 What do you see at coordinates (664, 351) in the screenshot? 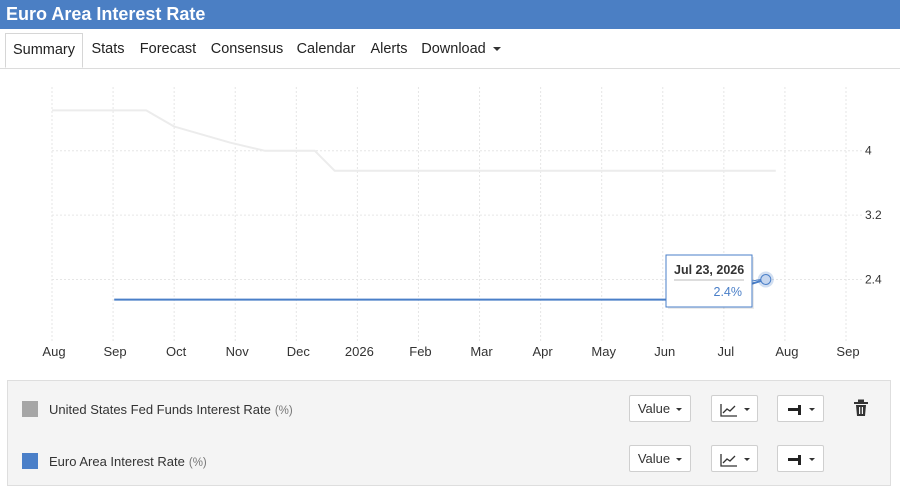
I see `x-tick-label: Jun` at bounding box center [664, 351].